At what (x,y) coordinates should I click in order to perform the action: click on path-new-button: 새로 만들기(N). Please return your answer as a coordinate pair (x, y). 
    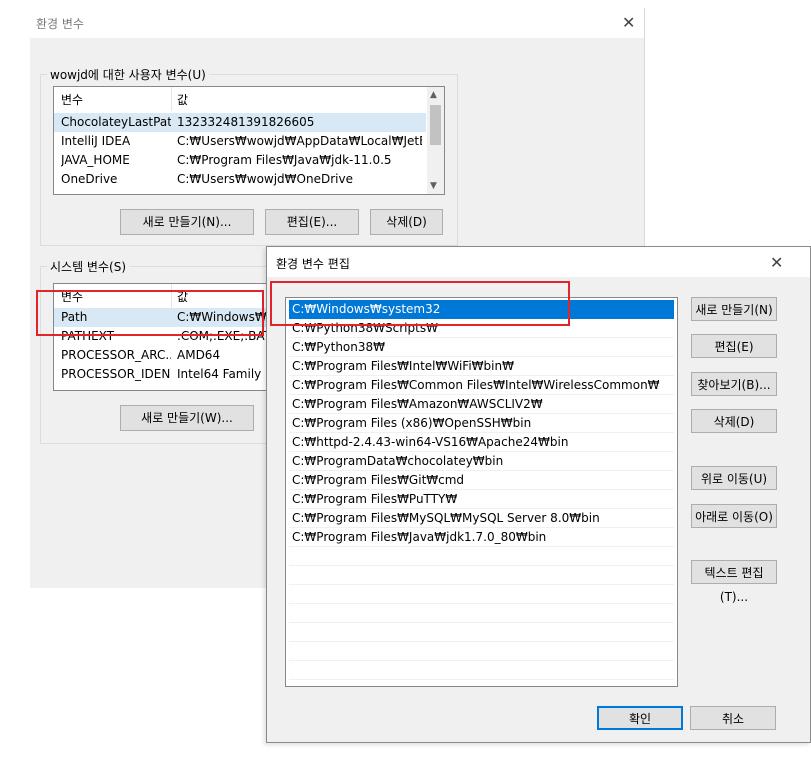
    Looking at the image, I should click on (734, 309).